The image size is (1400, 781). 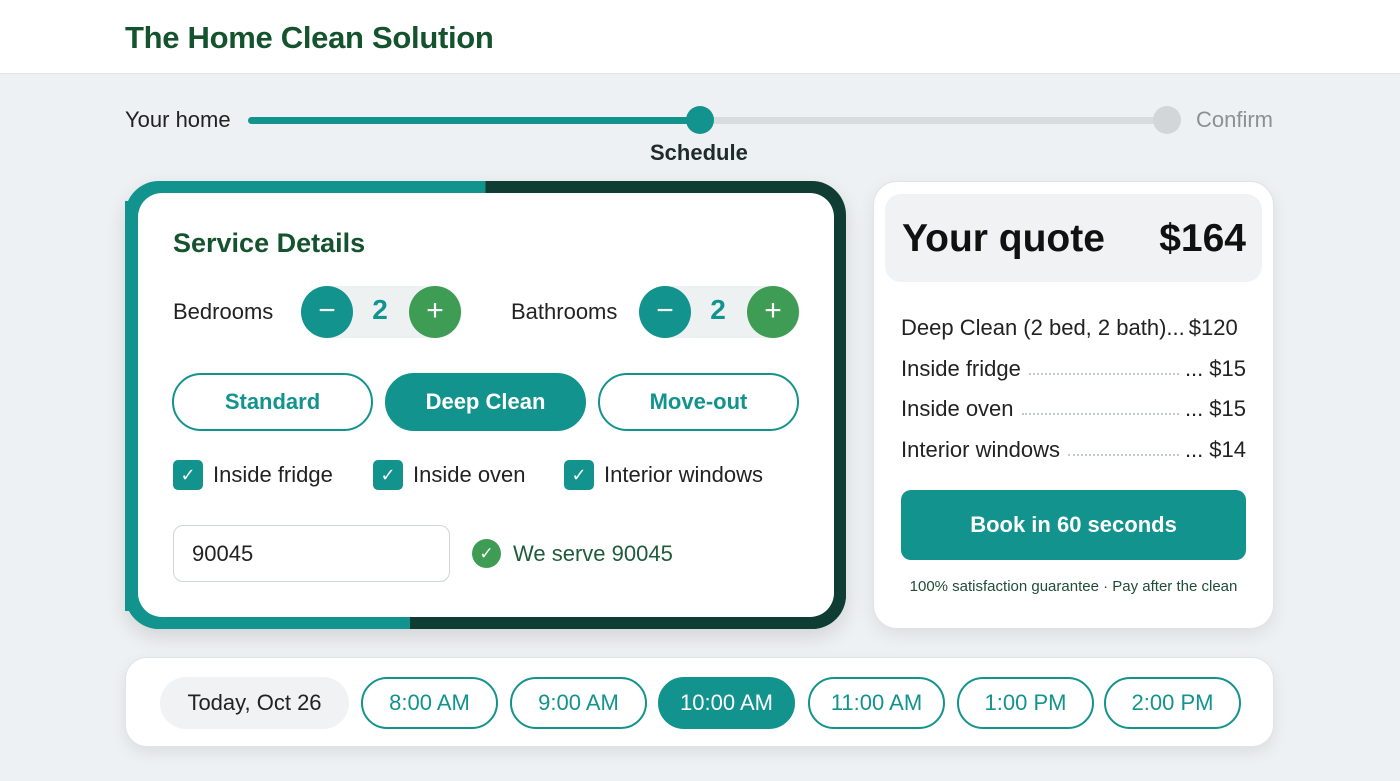 What do you see at coordinates (254, 703) in the screenshot?
I see `date-selector: Today, Oct 26` at bounding box center [254, 703].